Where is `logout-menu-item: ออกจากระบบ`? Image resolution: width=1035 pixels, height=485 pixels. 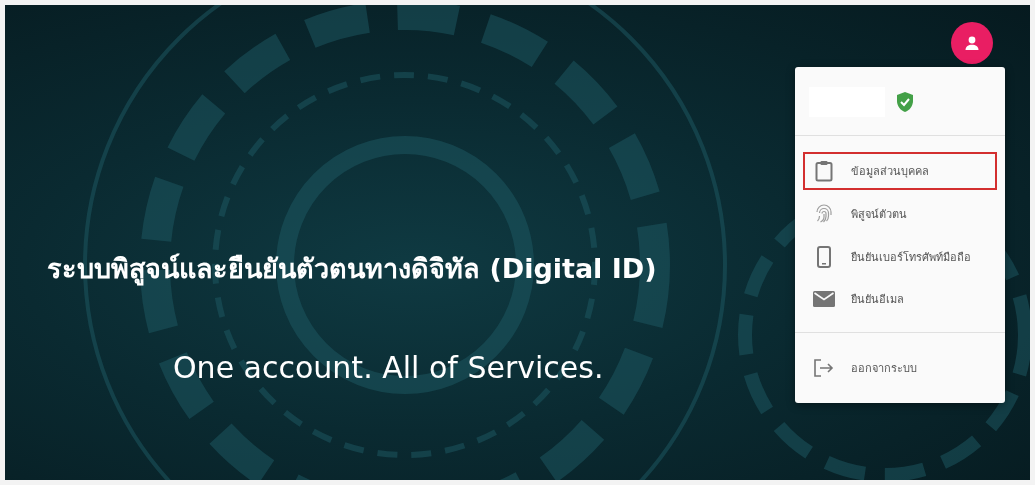 logout-menu-item: ออกจากระบบ is located at coordinates (900, 368).